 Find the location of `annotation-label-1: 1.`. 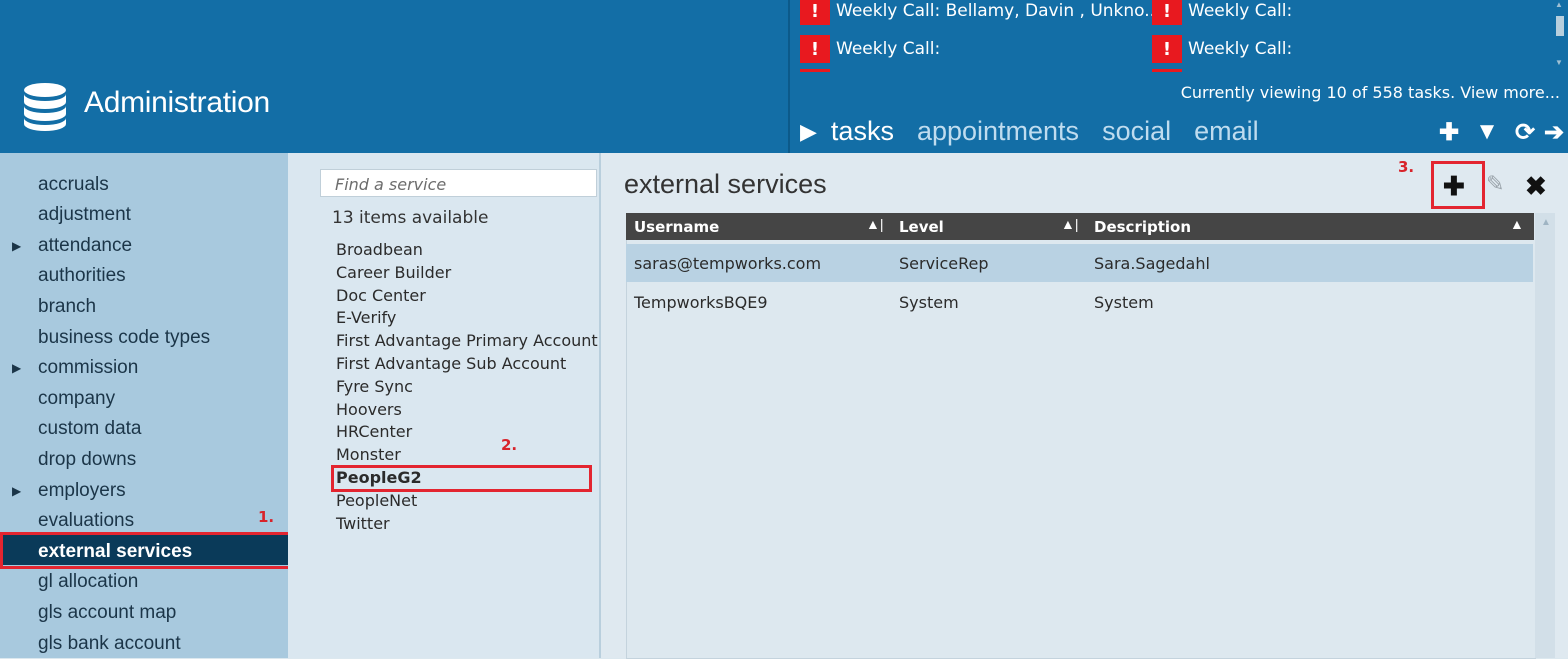

annotation-label-1: 1. is located at coordinates (266, 517).